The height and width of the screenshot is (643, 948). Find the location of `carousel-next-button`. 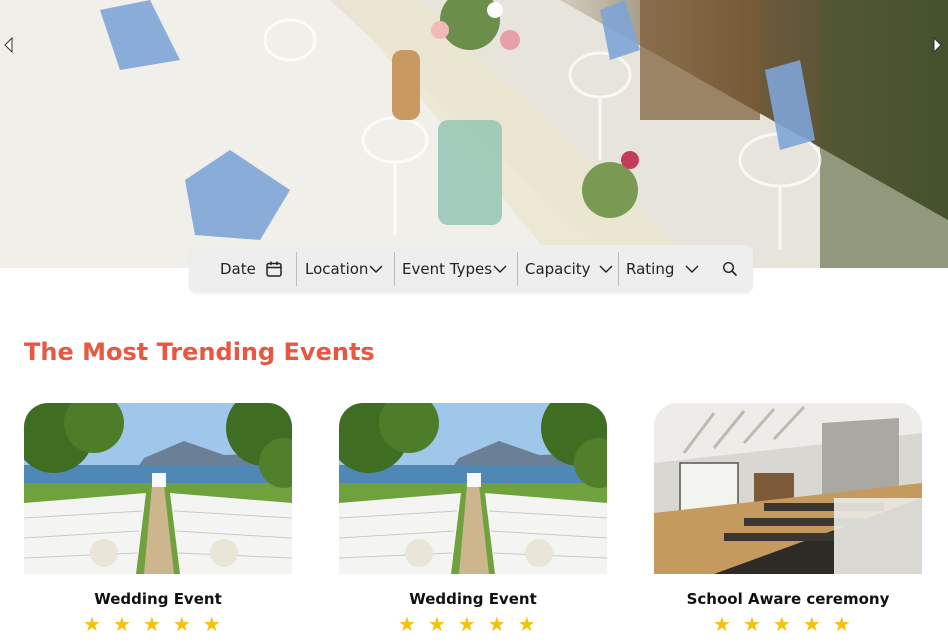

carousel-next-button is located at coordinates (937, 45).